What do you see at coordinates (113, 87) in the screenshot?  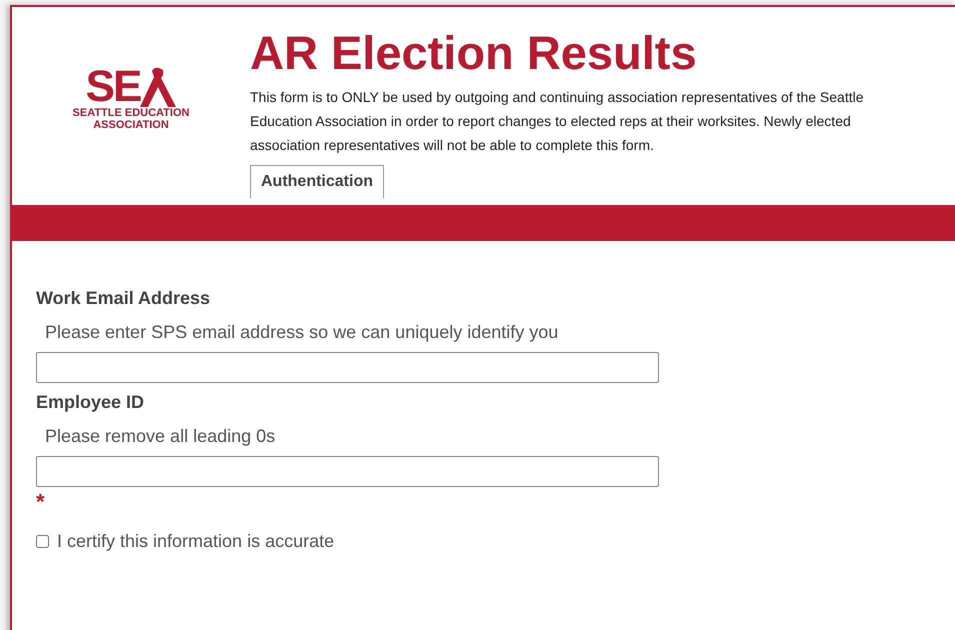 I see `logo-text: SE` at bounding box center [113, 87].